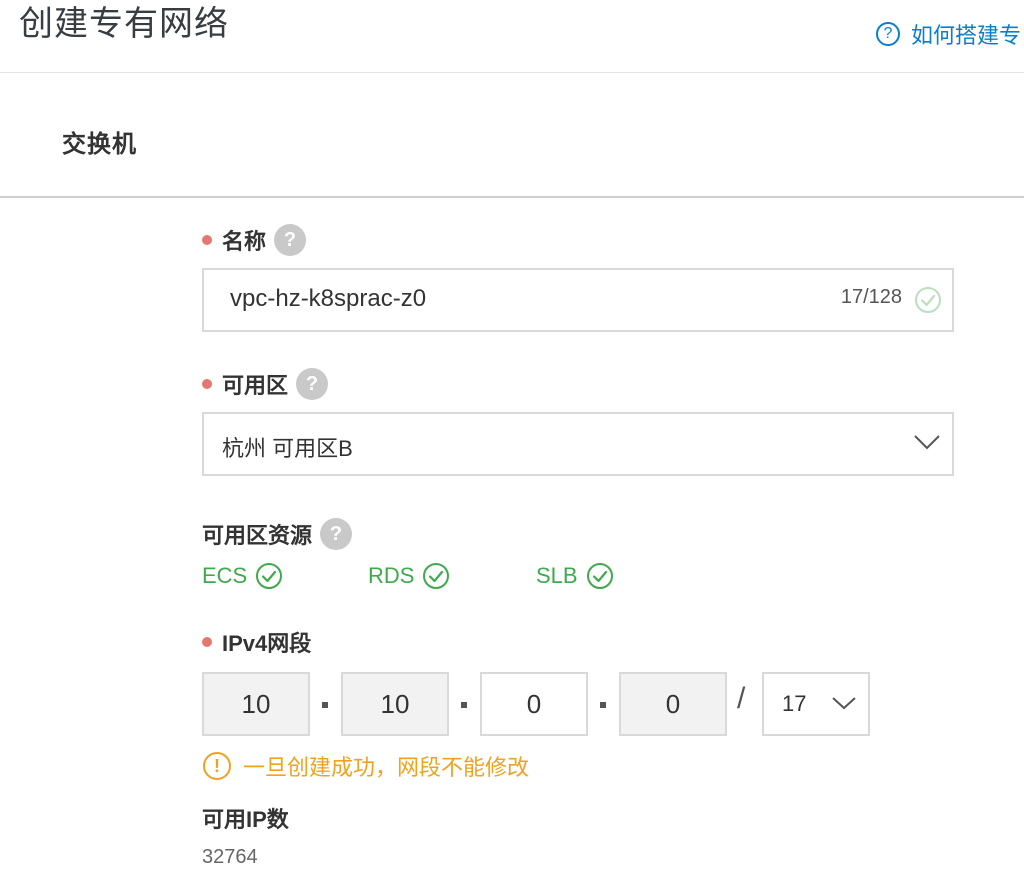 The image size is (1024, 888). Describe the element at coordinates (578, 300) in the screenshot. I see `name-input: vpc-hz-k8sprac-z0 17/128` at that location.